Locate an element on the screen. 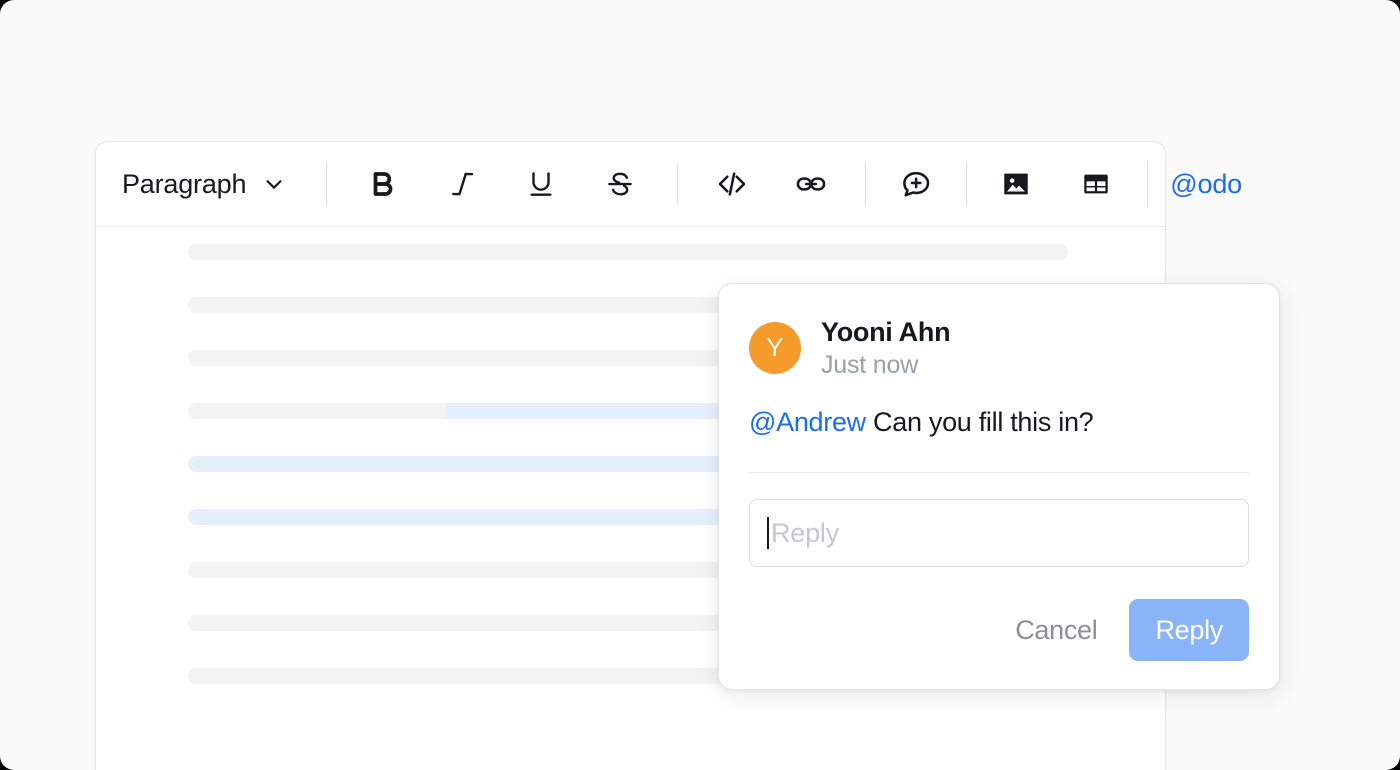  link-icon is located at coordinates (811, 184).